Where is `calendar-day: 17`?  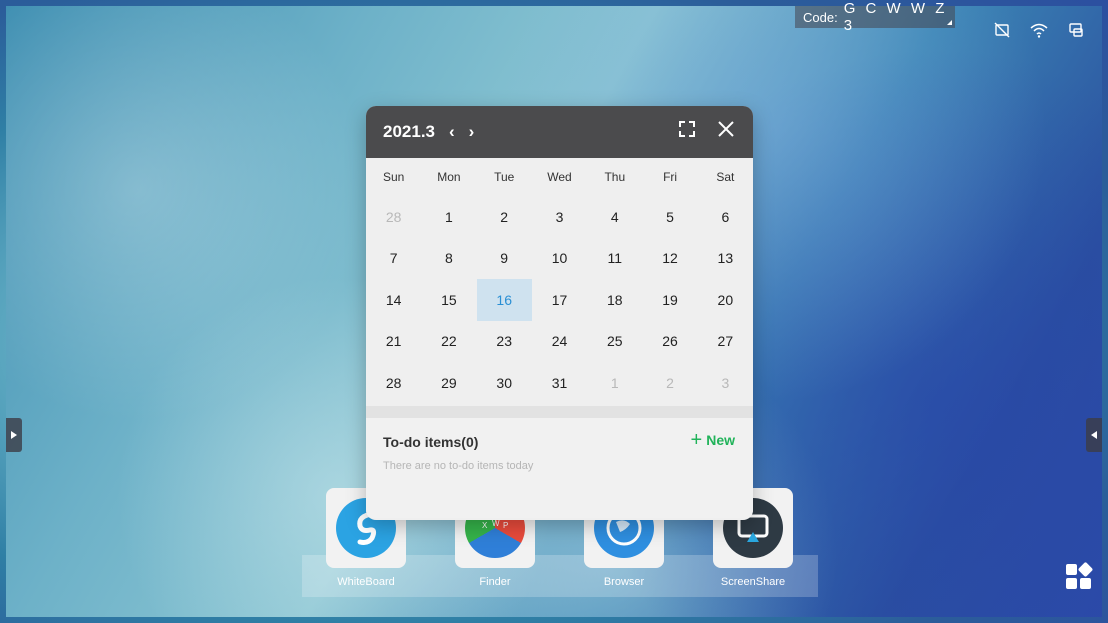 calendar-day: 17 is located at coordinates (559, 300).